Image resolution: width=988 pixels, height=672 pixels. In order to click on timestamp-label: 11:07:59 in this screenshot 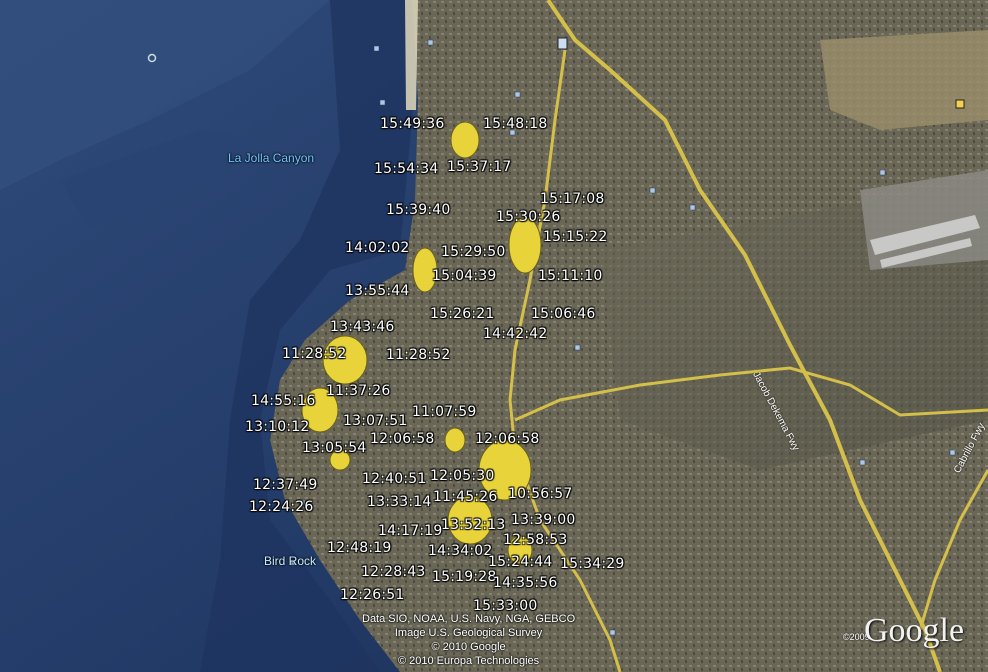, I will do `click(444, 412)`.